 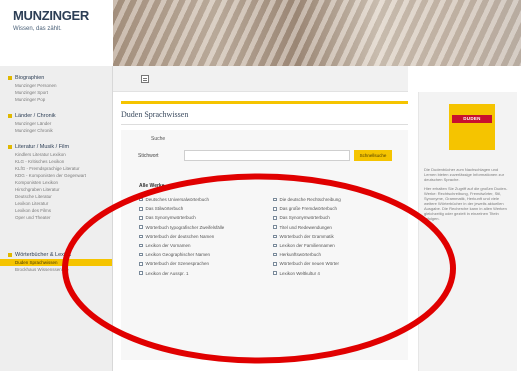 I want to click on nav-heading: Biographien, so click(x=56, y=78).